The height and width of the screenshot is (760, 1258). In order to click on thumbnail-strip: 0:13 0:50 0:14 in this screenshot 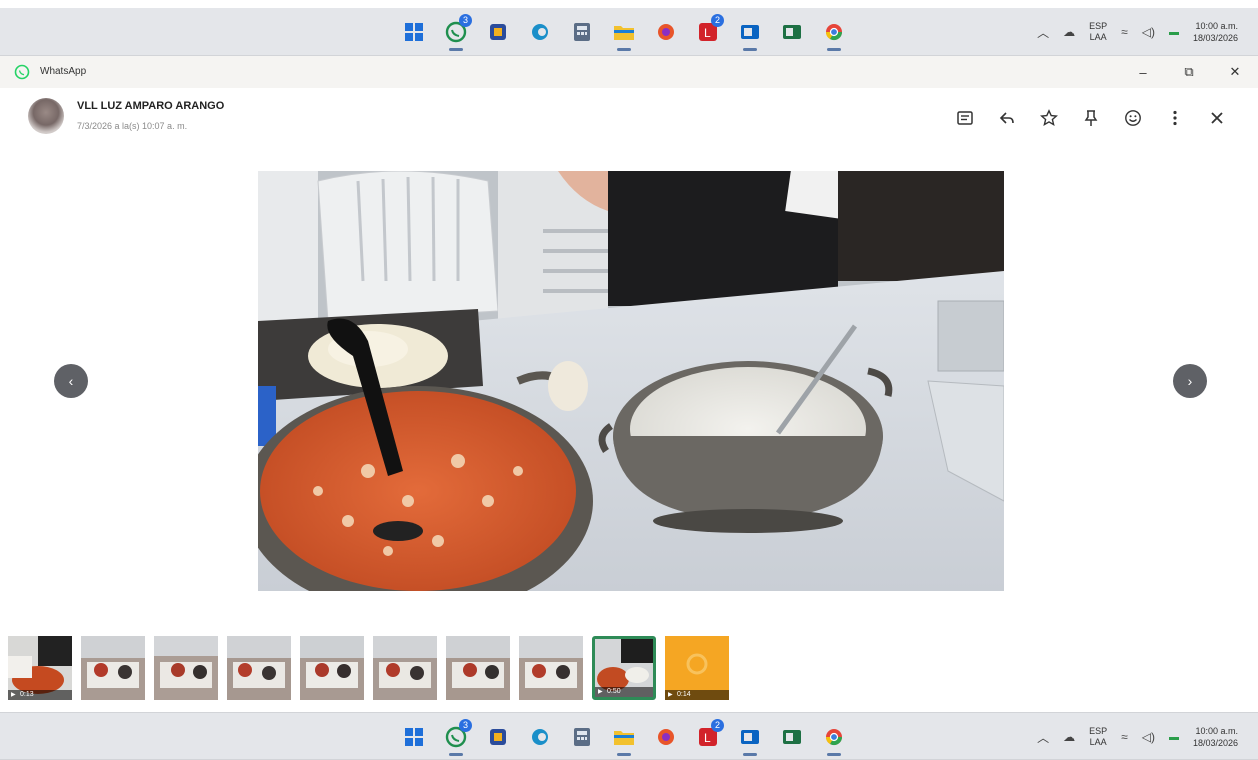, I will do `click(368, 669)`.